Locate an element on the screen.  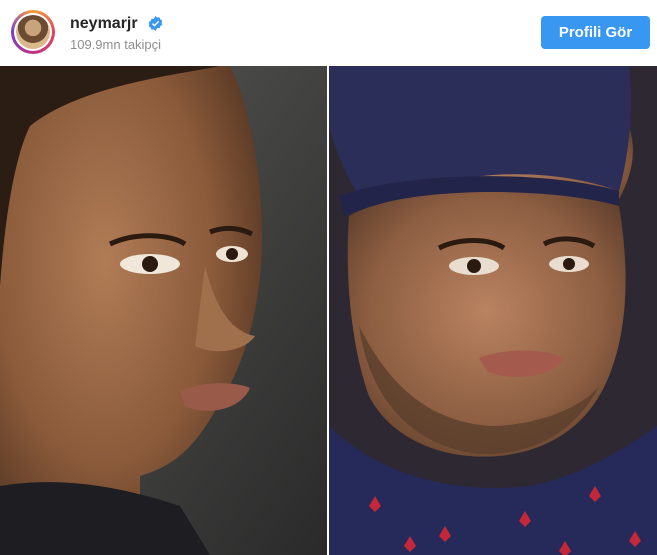
view-profile-button: Profili Gör is located at coordinates (595, 32).